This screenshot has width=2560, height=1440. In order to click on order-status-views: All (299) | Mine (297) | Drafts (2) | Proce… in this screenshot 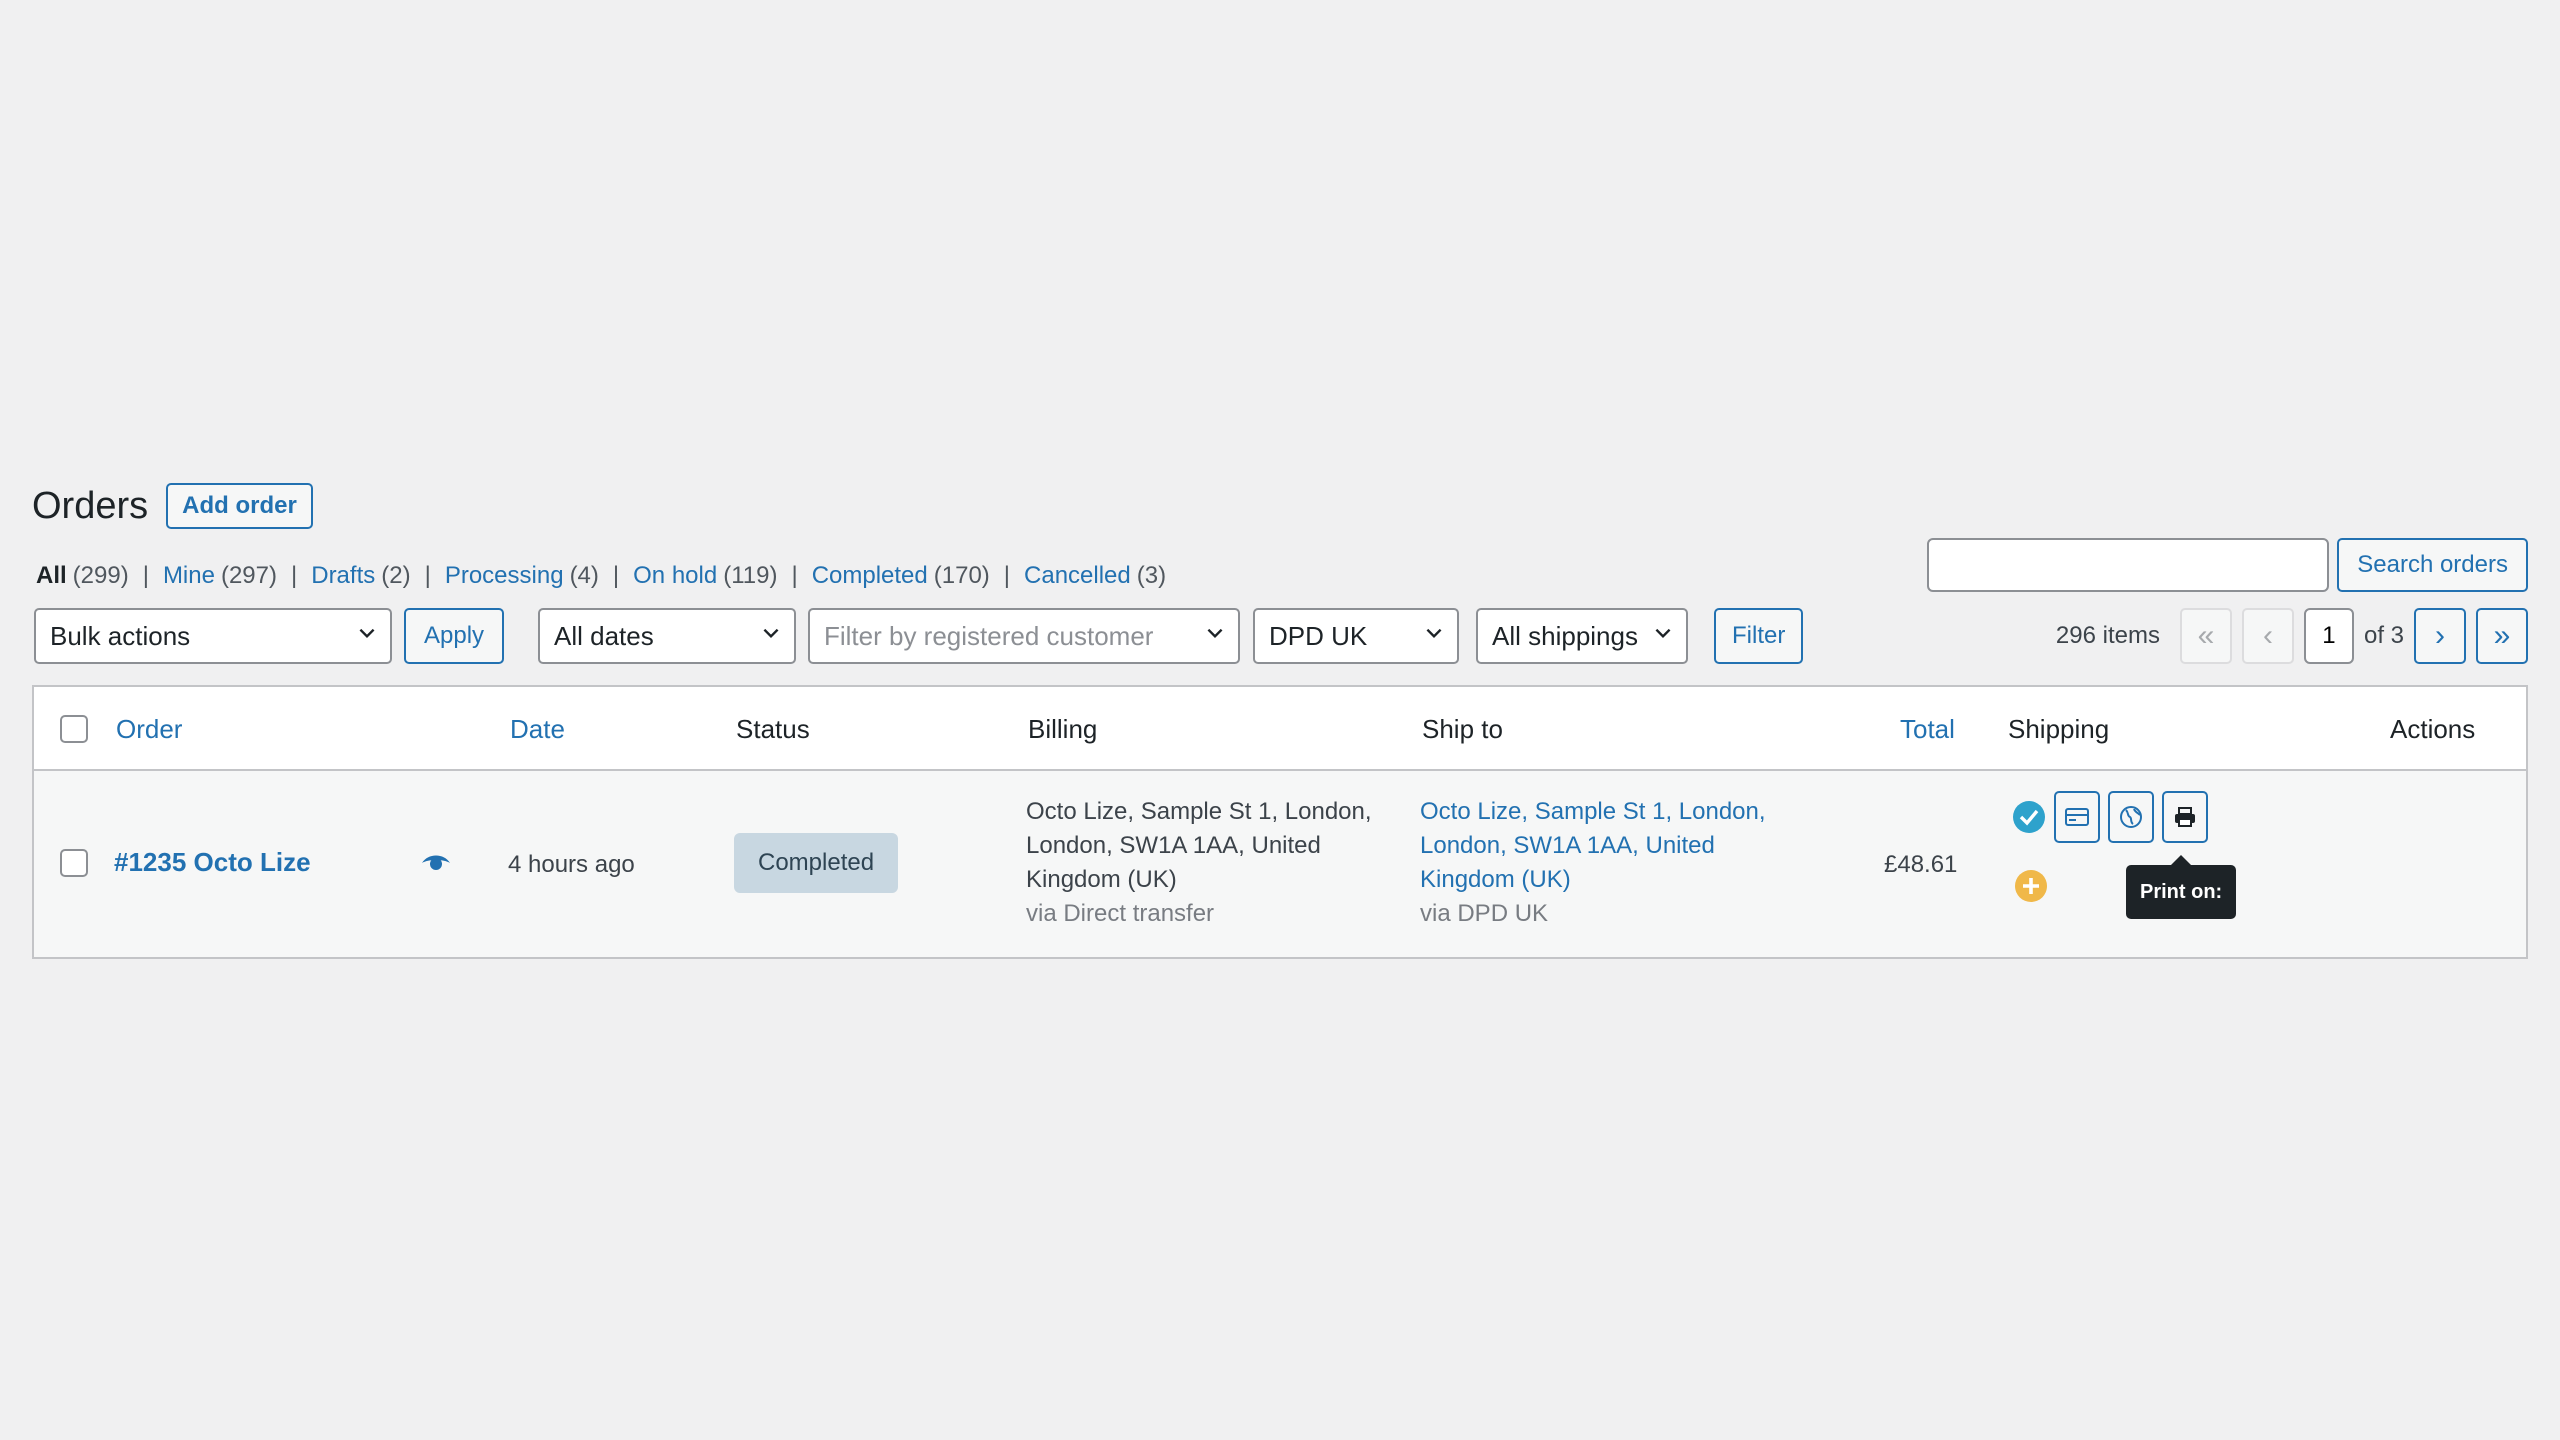, I will do `click(601, 576)`.